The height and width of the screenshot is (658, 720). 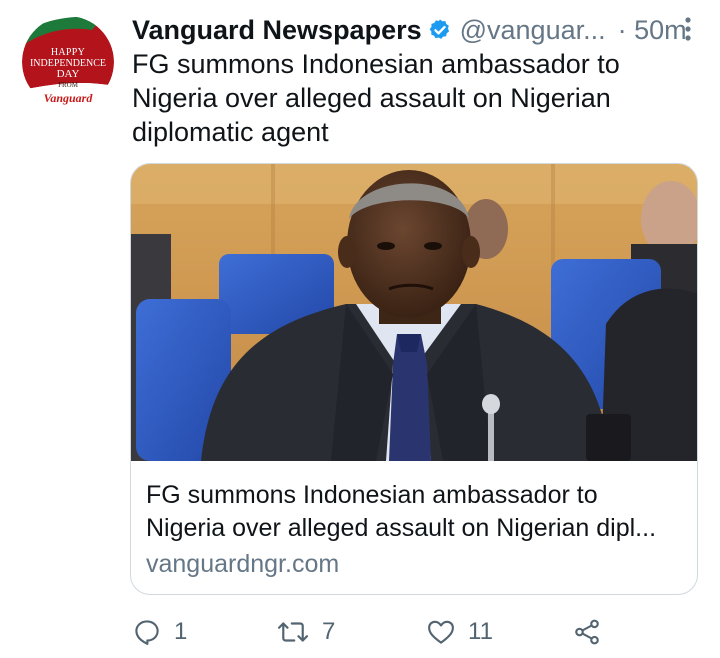 What do you see at coordinates (68, 85) in the screenshot?
I see `avatar-text-from: FROM` at bounding box center [68, 85].